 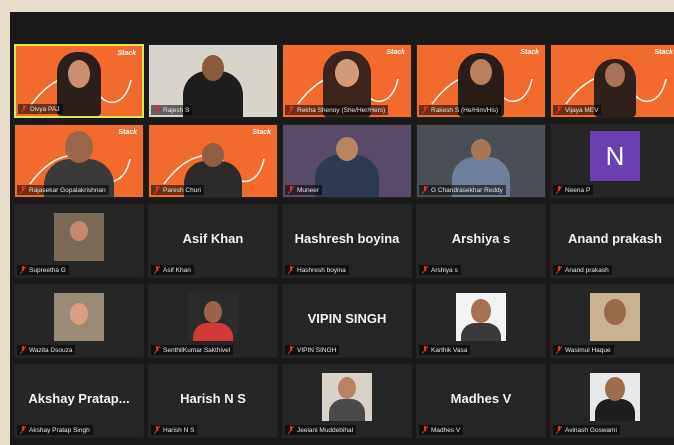 I want to click on participant-tile-rekha: Stack Rekha Shenoy (She/Her/Hers), so click(x=347, y=81).